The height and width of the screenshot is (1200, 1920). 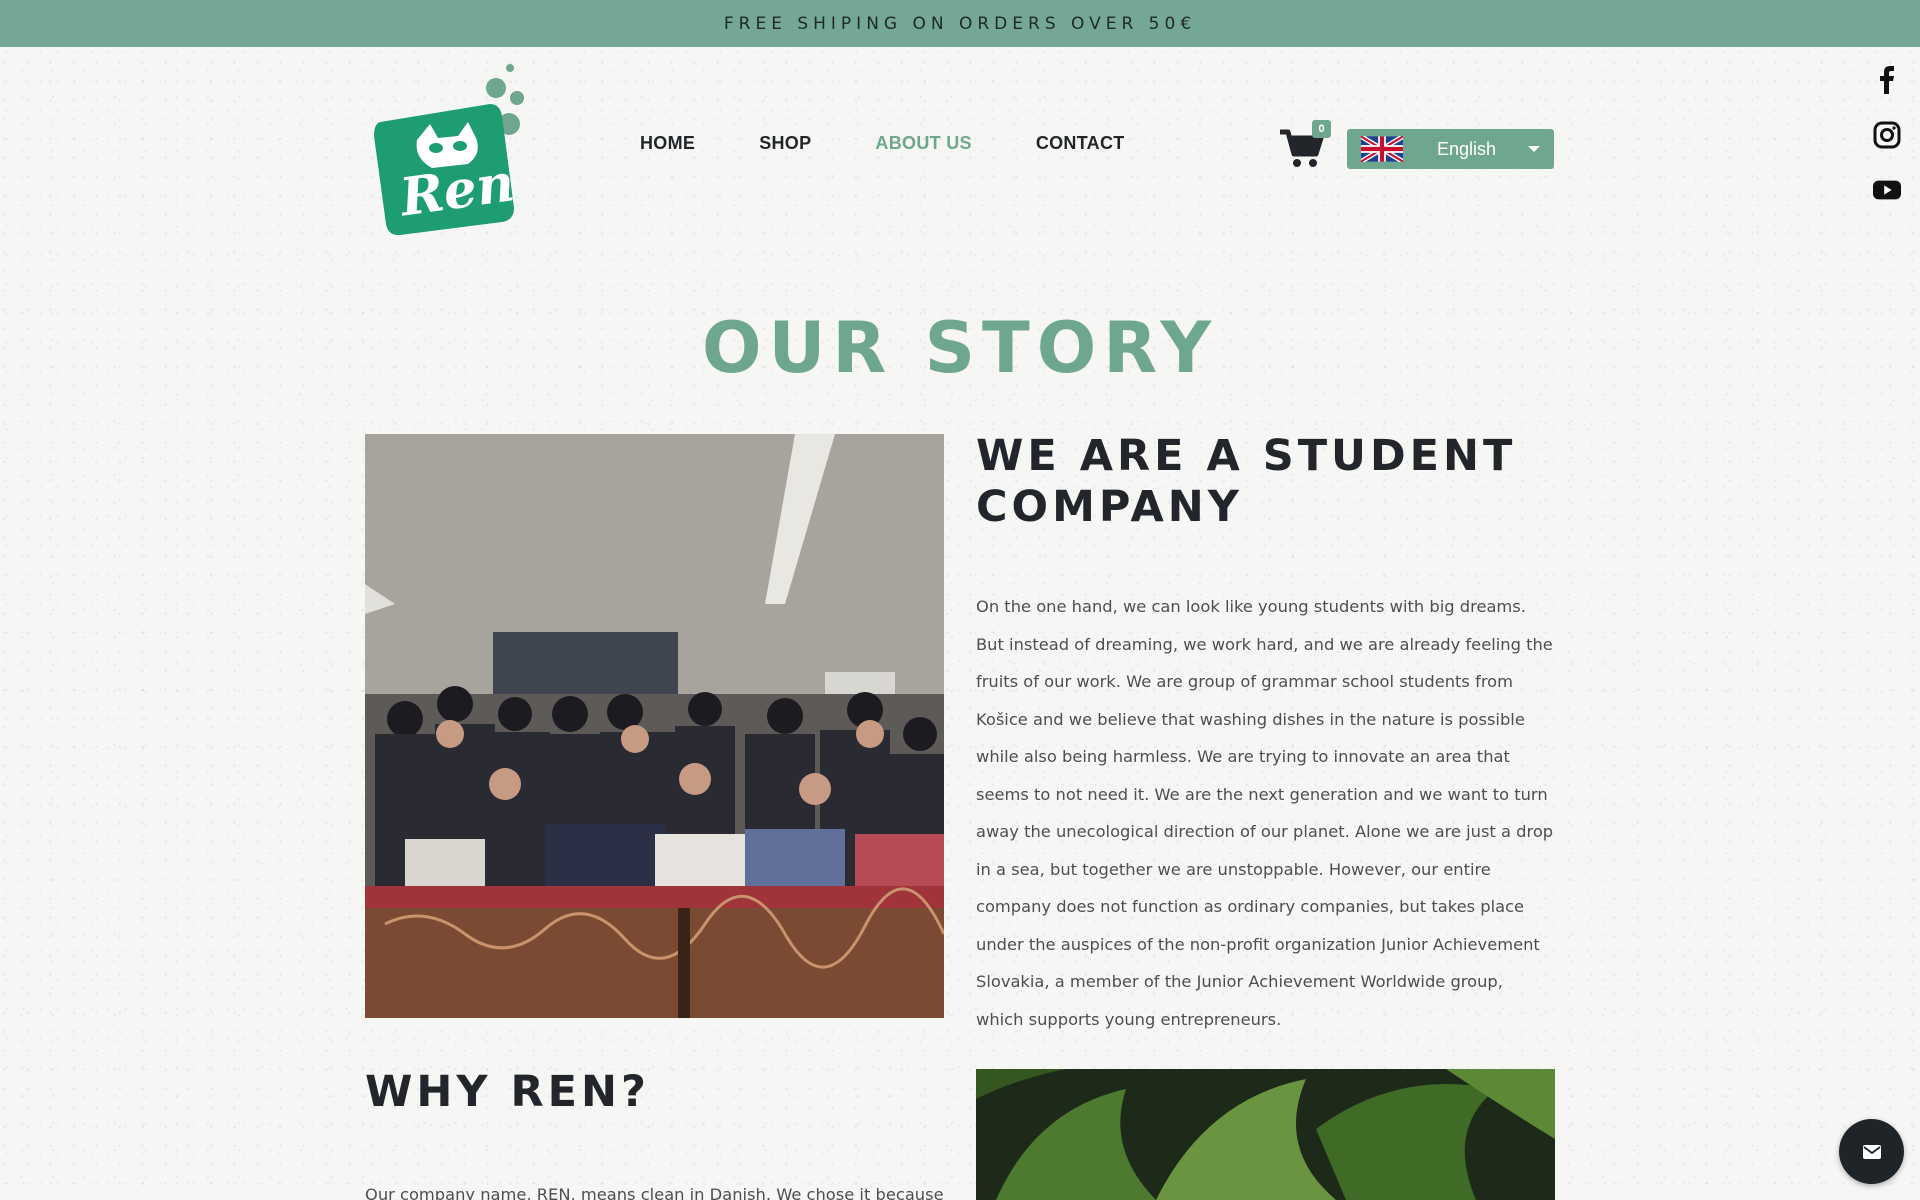 What do you see at coordinates (1246, 481) in the screenshot?
I see `student-company-heading: WE ARE A STUDENT COMPANY` at bounding box center [1246, 481].